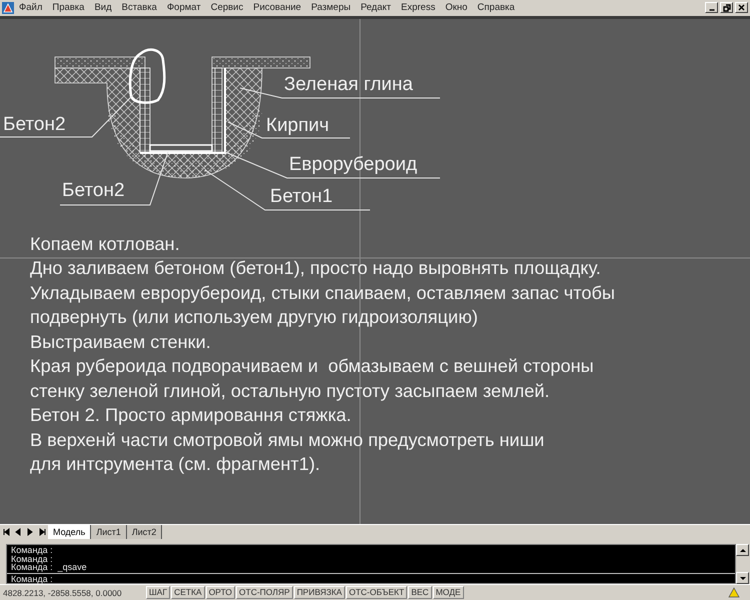  Describe the element at coordinates (184, 8) in the screenshot. I see `menu-item: Формат` at that location.